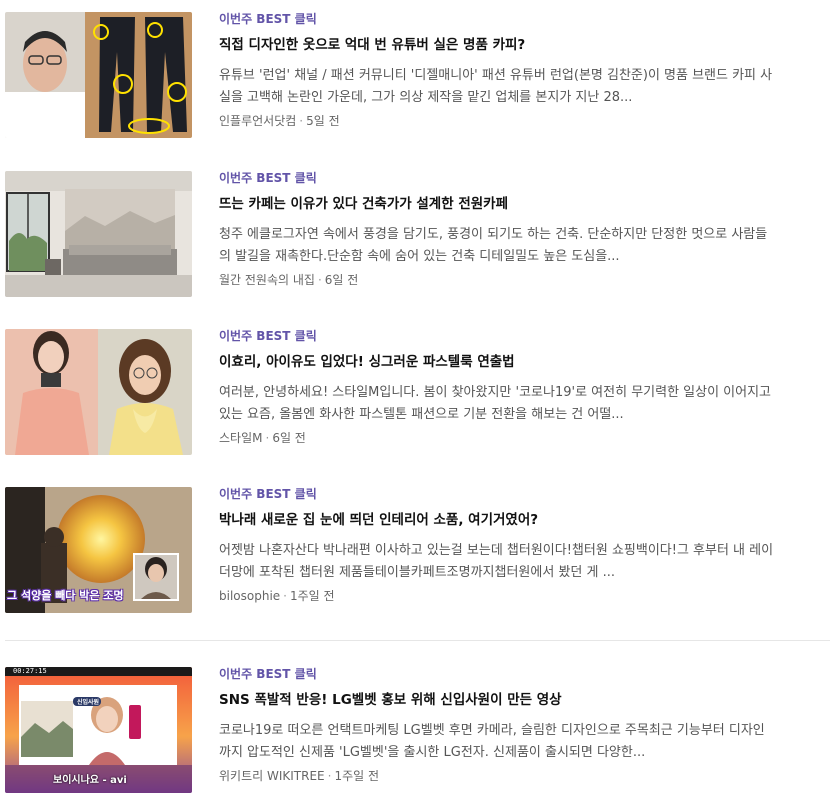 Image resolution: width=837 pixels, height=805 pixels. I want to click on article-source: 위키트리 WIKITREE, so click(272, 776).